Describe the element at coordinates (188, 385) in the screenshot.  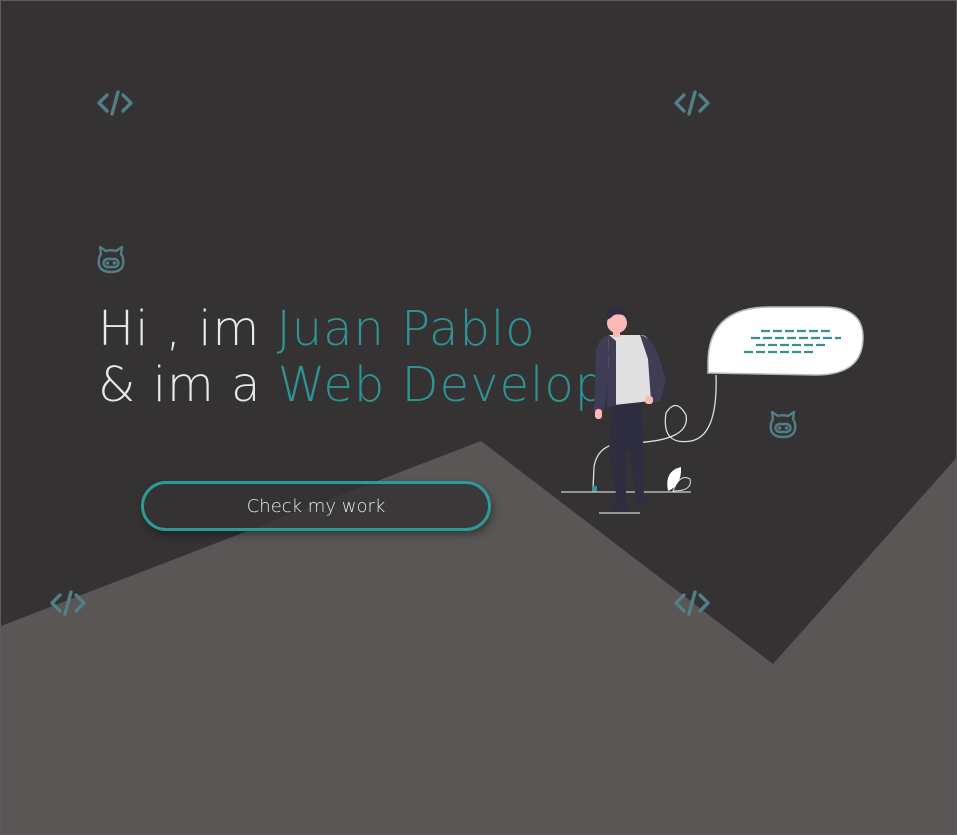
I see `hero-role-prefix: & im a` at that location.